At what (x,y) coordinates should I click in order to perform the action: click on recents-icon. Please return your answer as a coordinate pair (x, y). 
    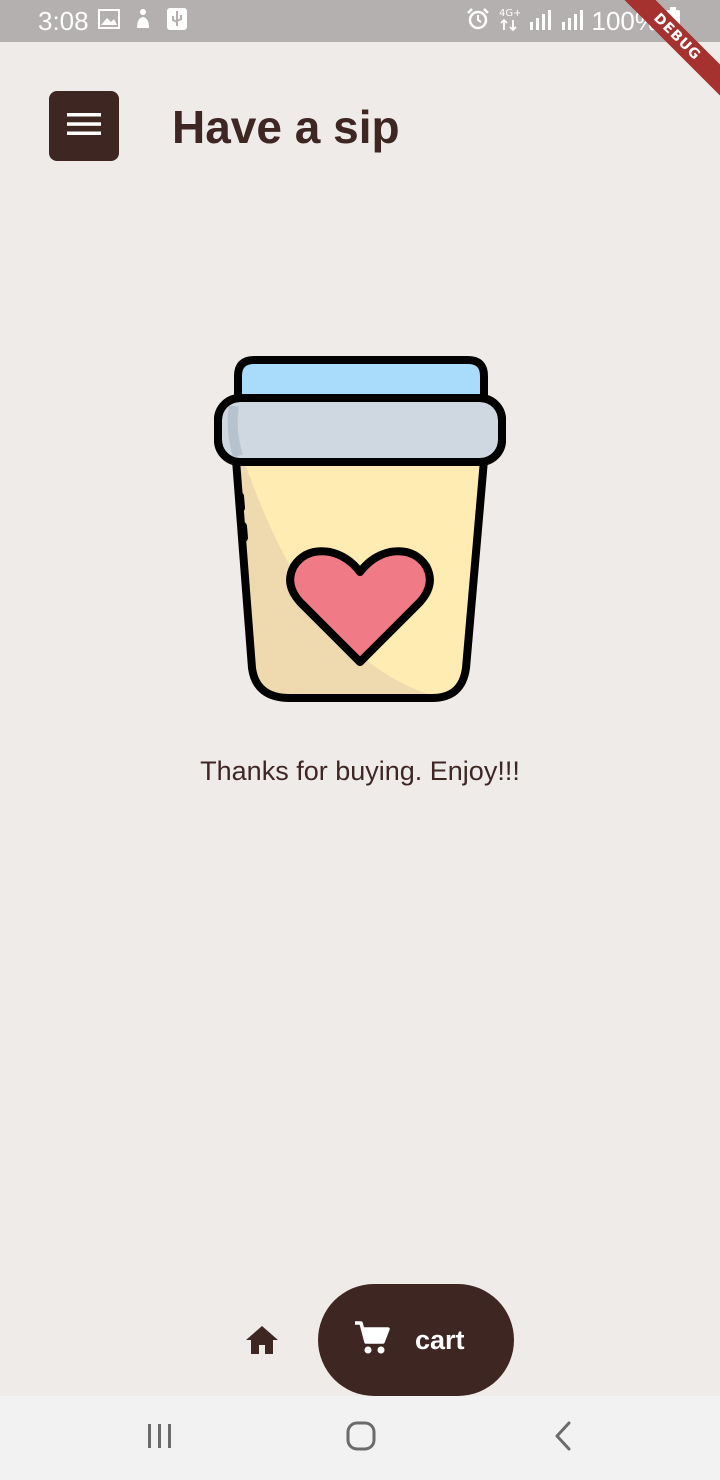
    Looking at the image, I should click on (160, 1438).